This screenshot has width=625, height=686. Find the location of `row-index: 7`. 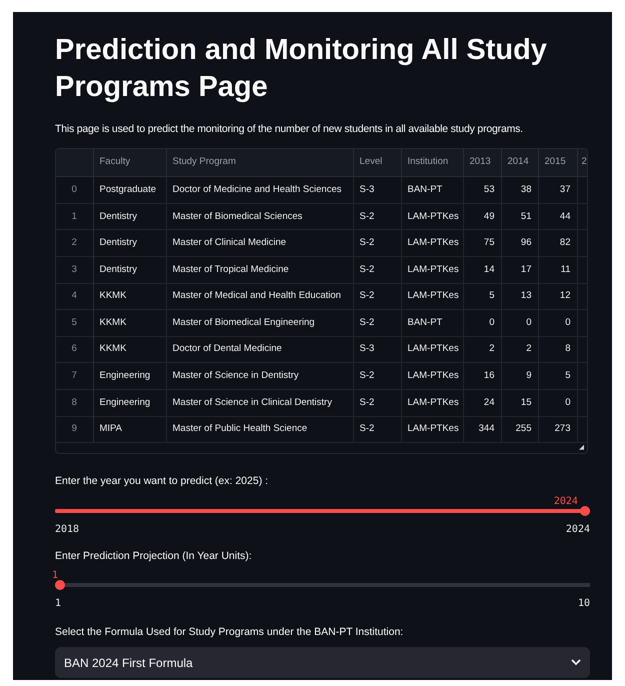

row-index: 7 is located at coordinates (74, 376).